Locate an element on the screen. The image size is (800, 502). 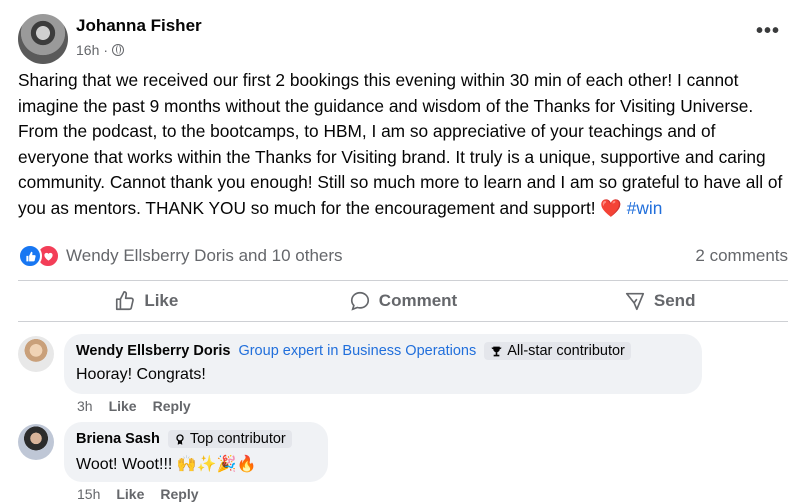
commenter-name: Briena Sash is located at coordinates (118, 439).